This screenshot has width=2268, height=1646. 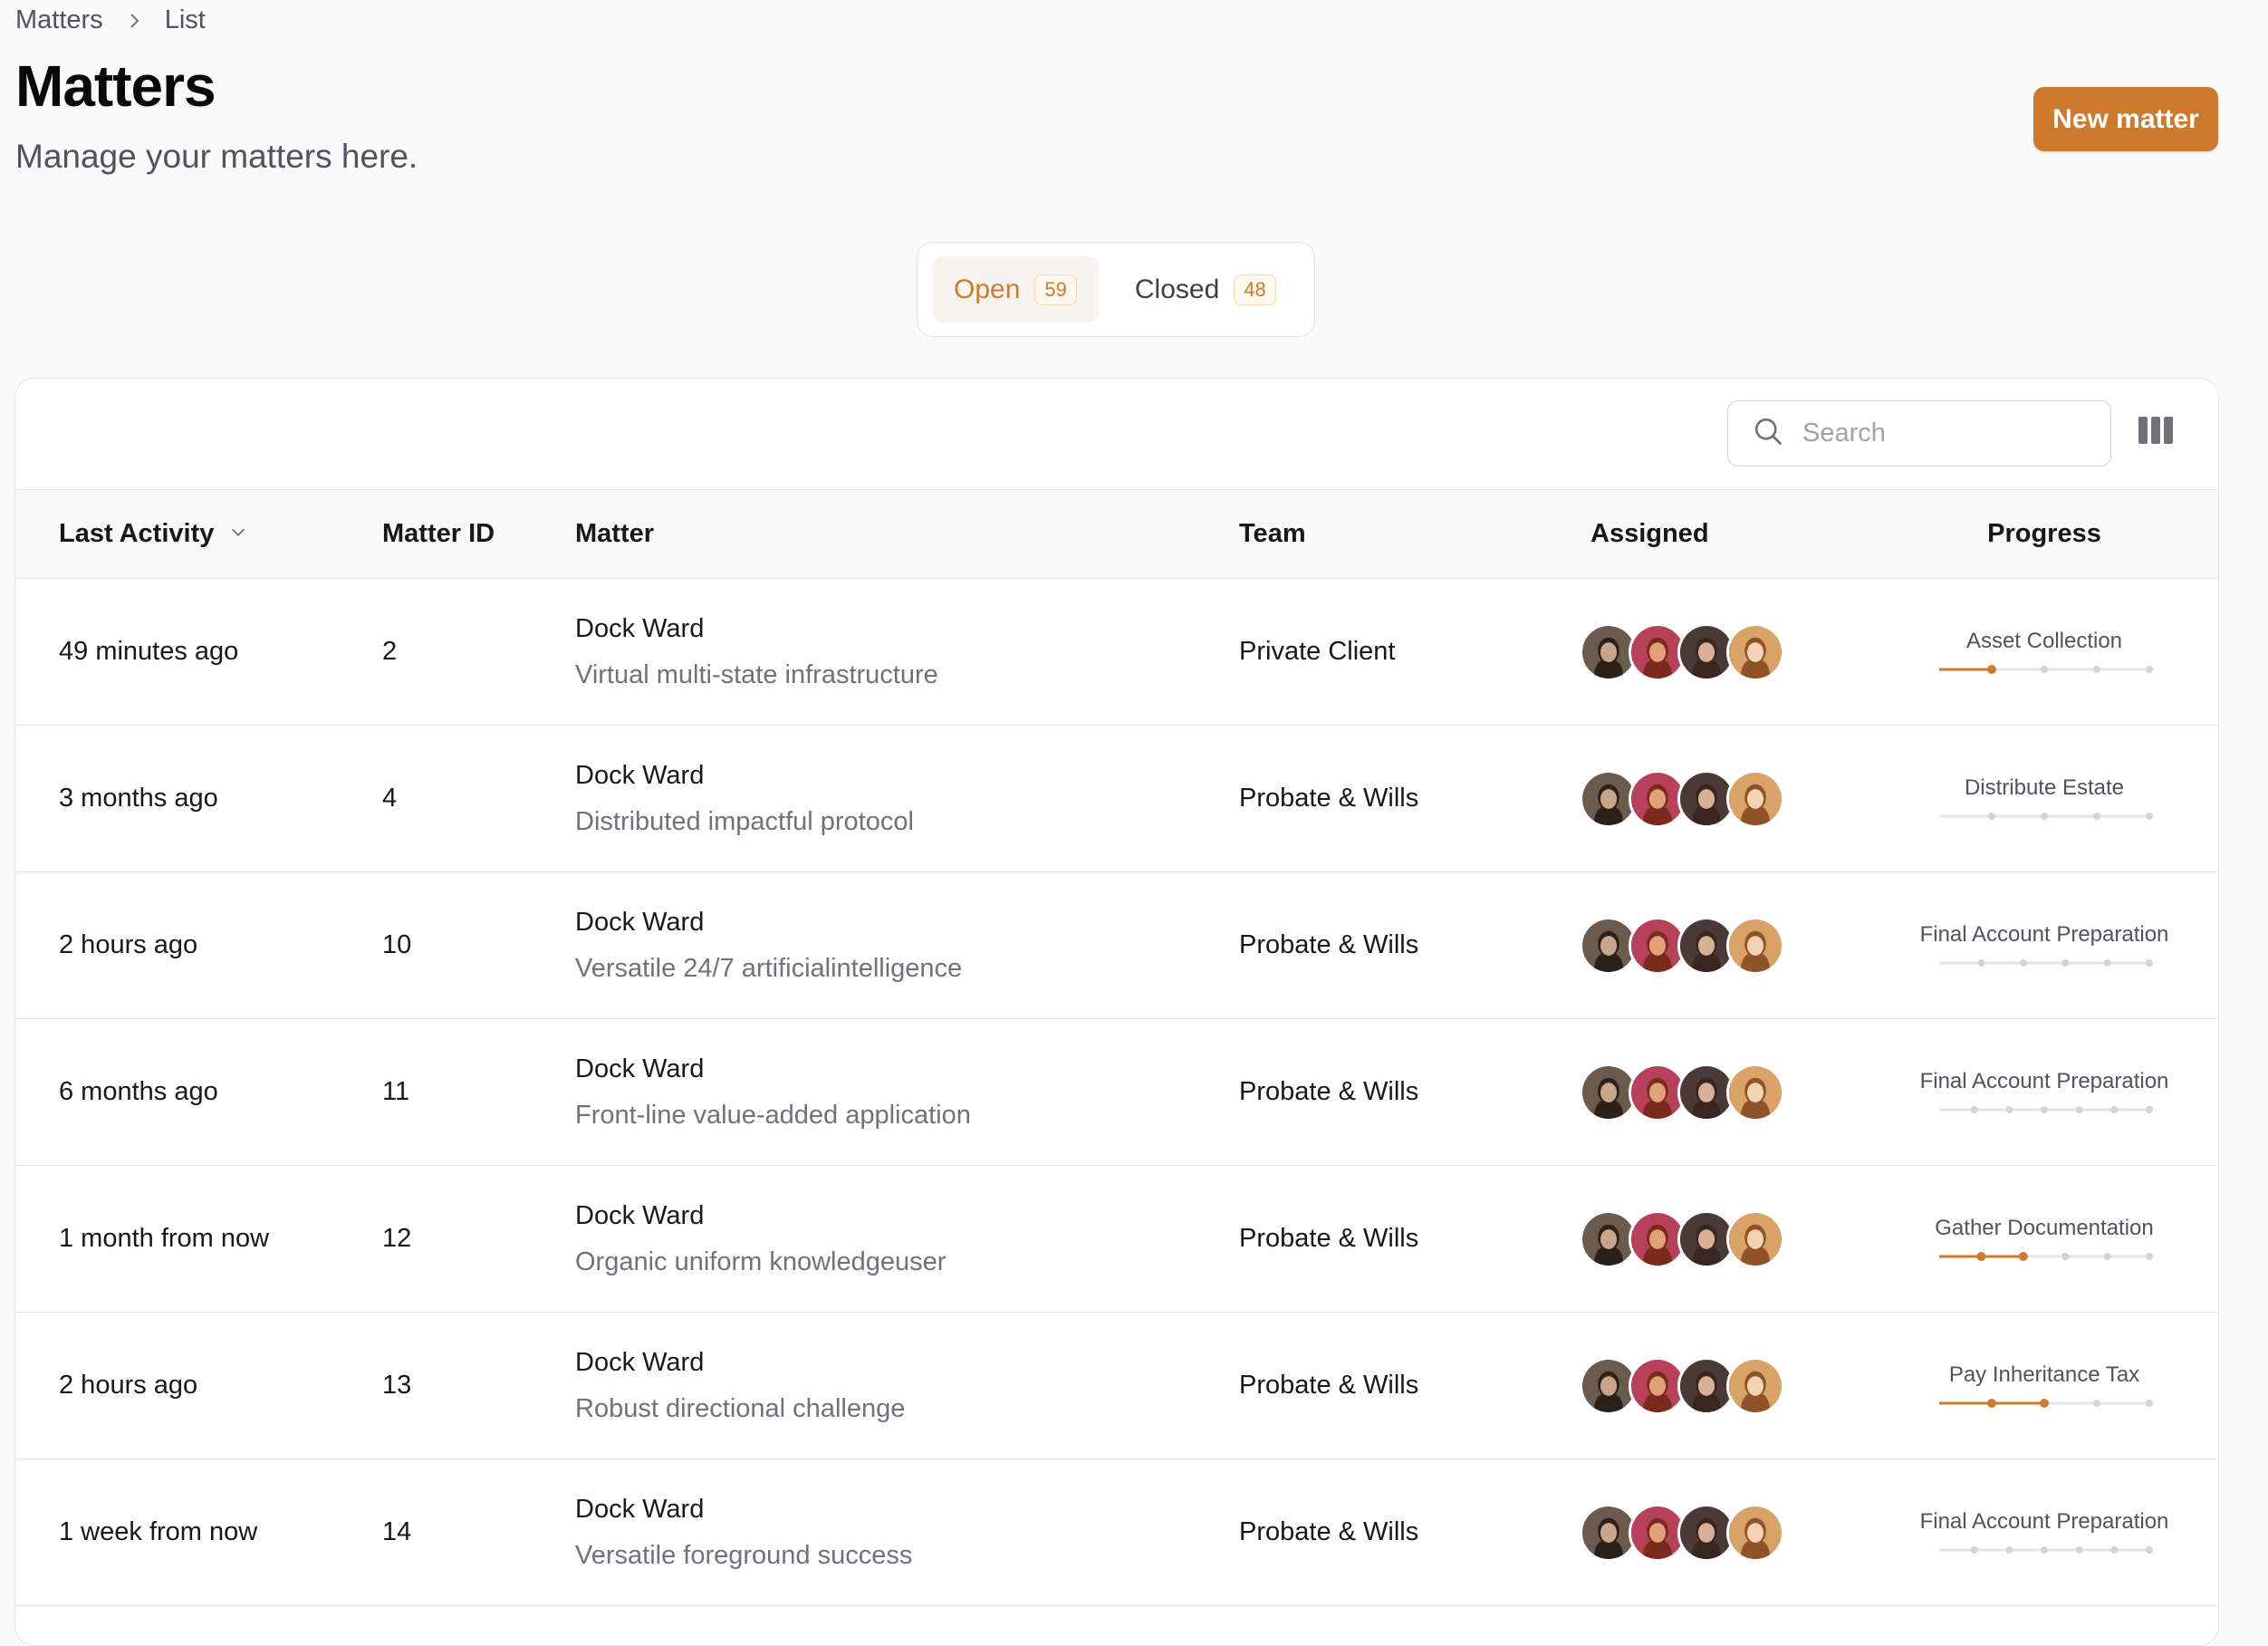 What do you see at coordinates (390, 651) in the screenshot?
I see `cell-matter-id: 2` at bounding box center [390, 651].